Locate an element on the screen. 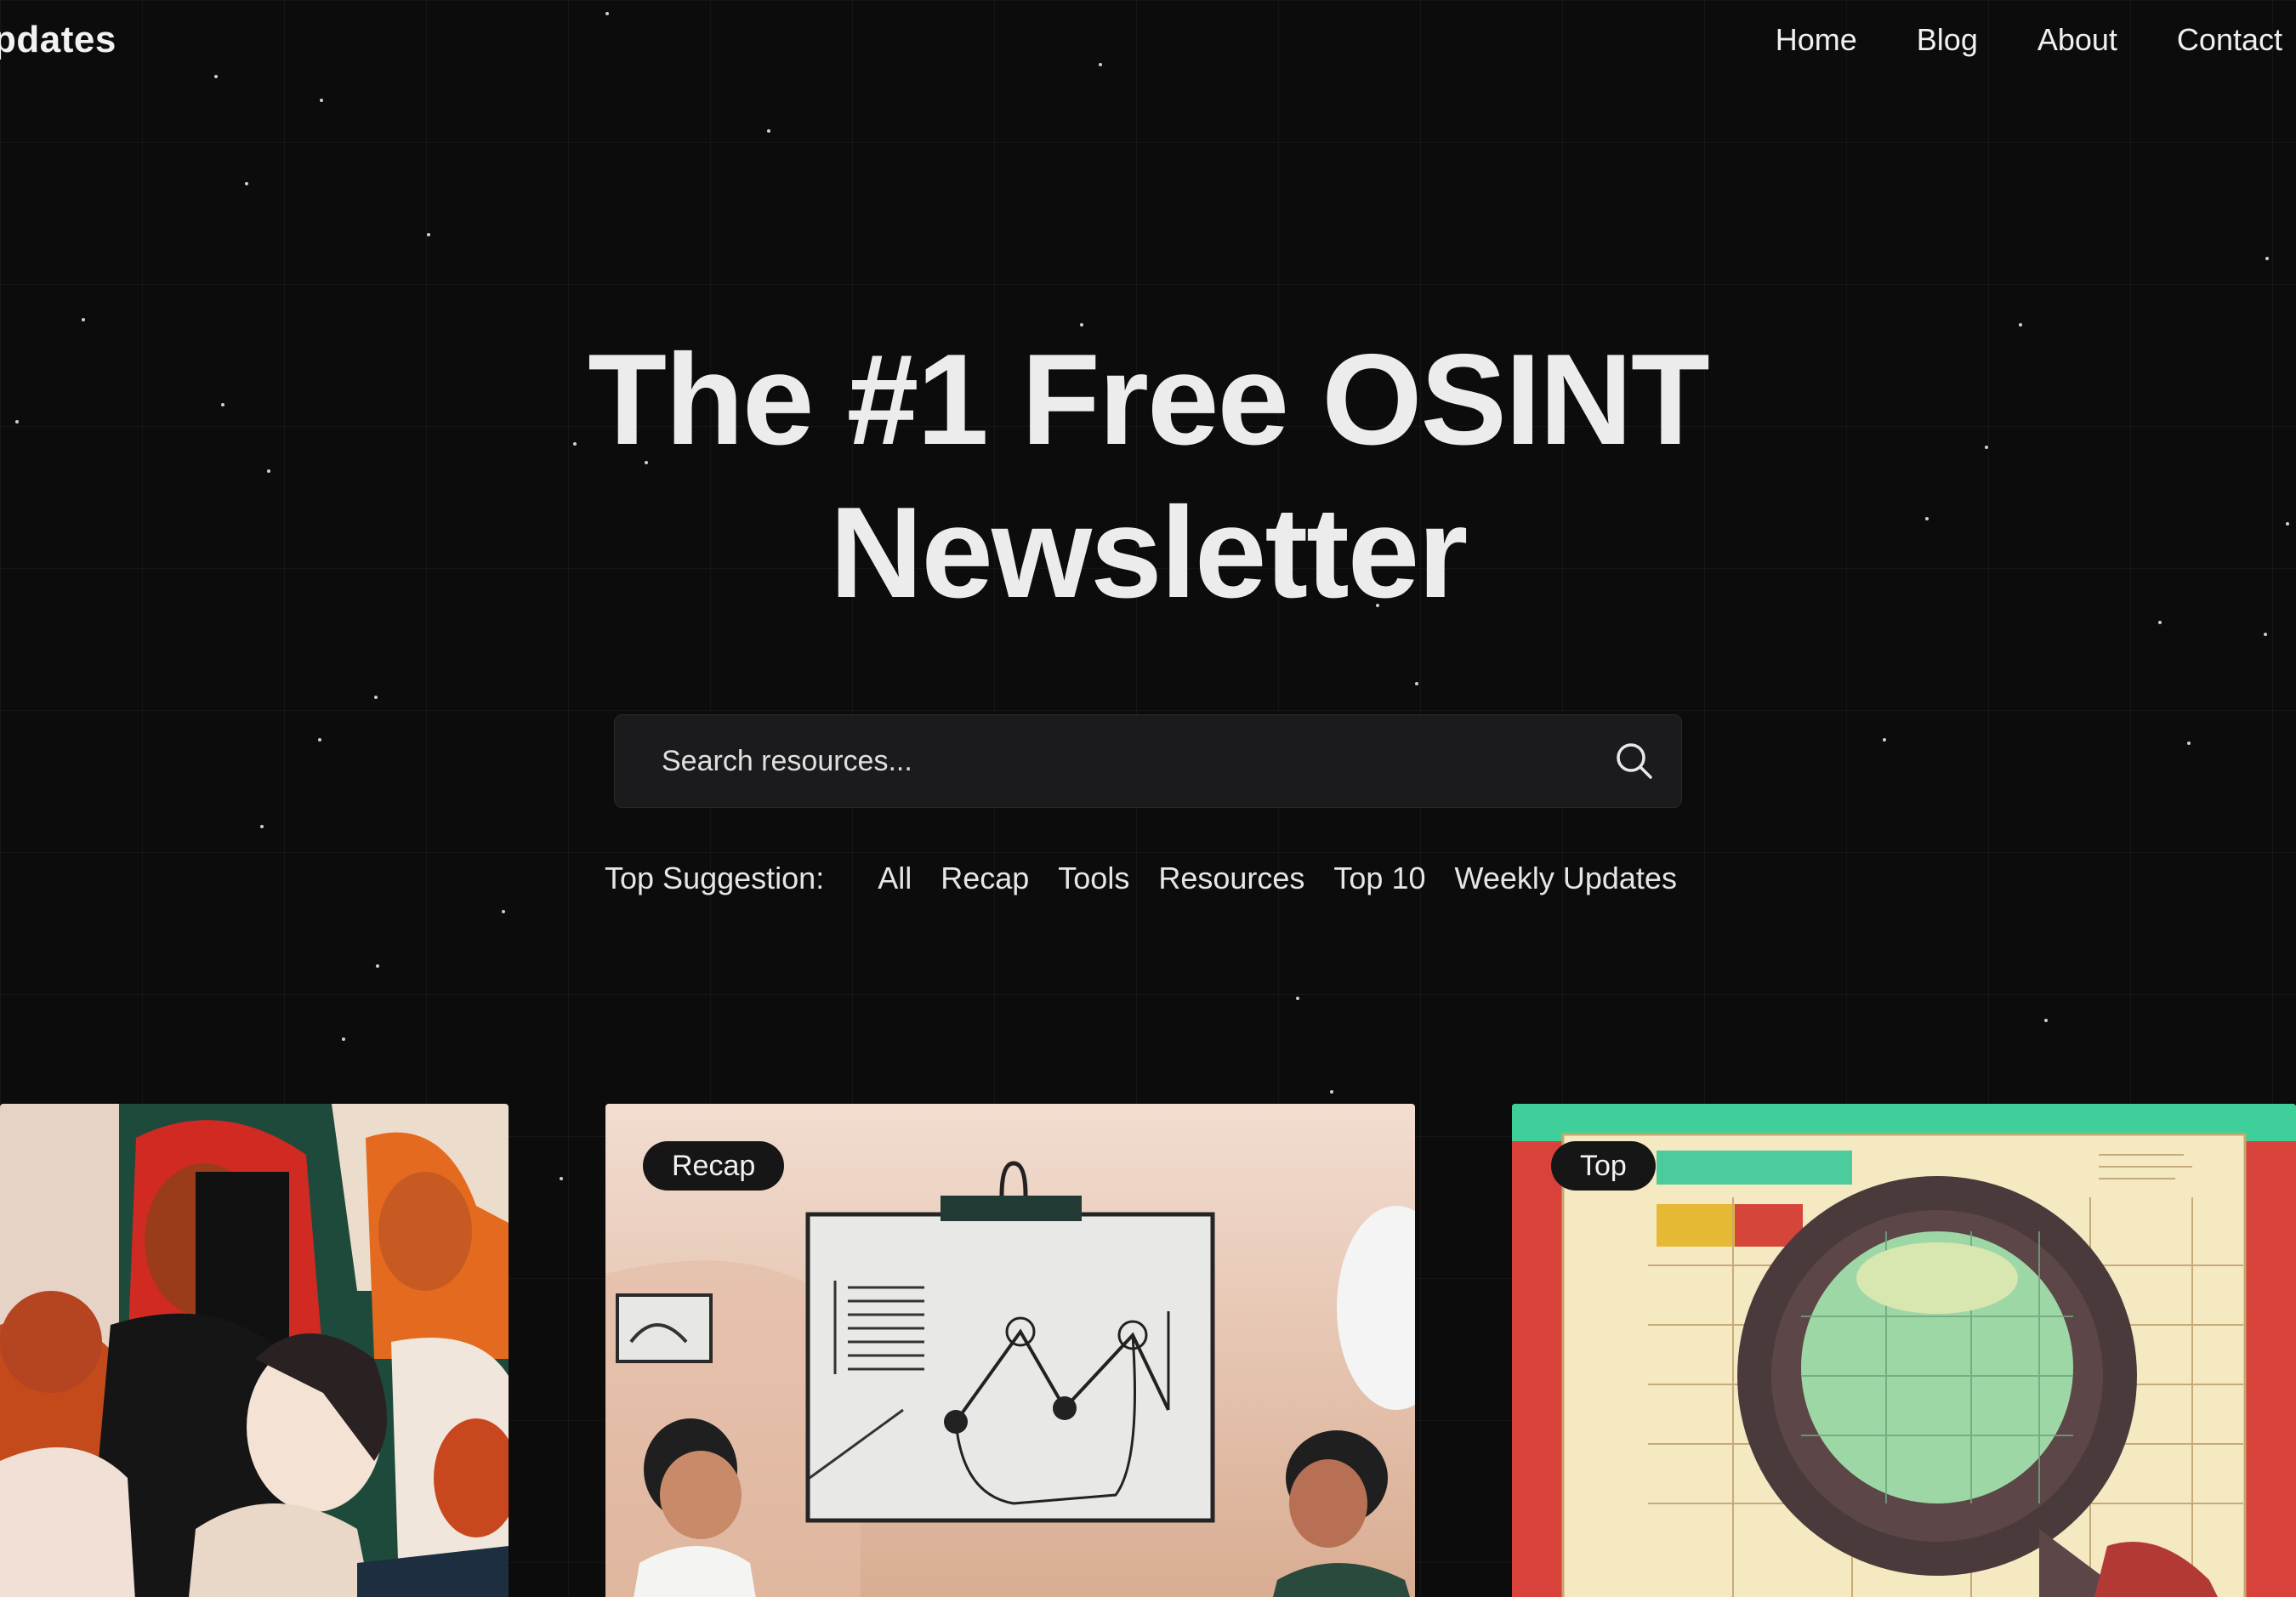 Image resolution: width=2296 pixels, height=1597 pixels. article-card is located at coordinates (254, 1350).